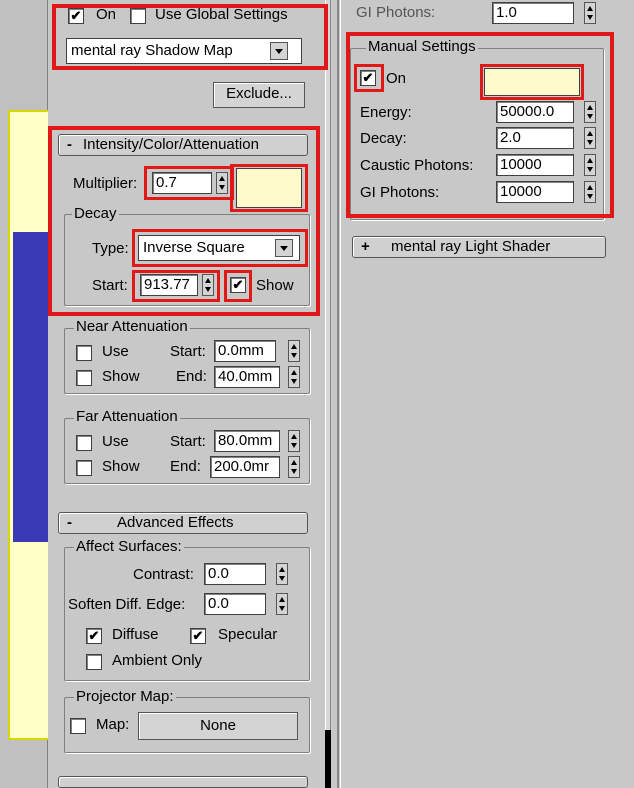 This screenshot has width=634, height=788. Describe the element at coordinates (294, 441) in the screenshot. I see `far-start-spinner` at that location.